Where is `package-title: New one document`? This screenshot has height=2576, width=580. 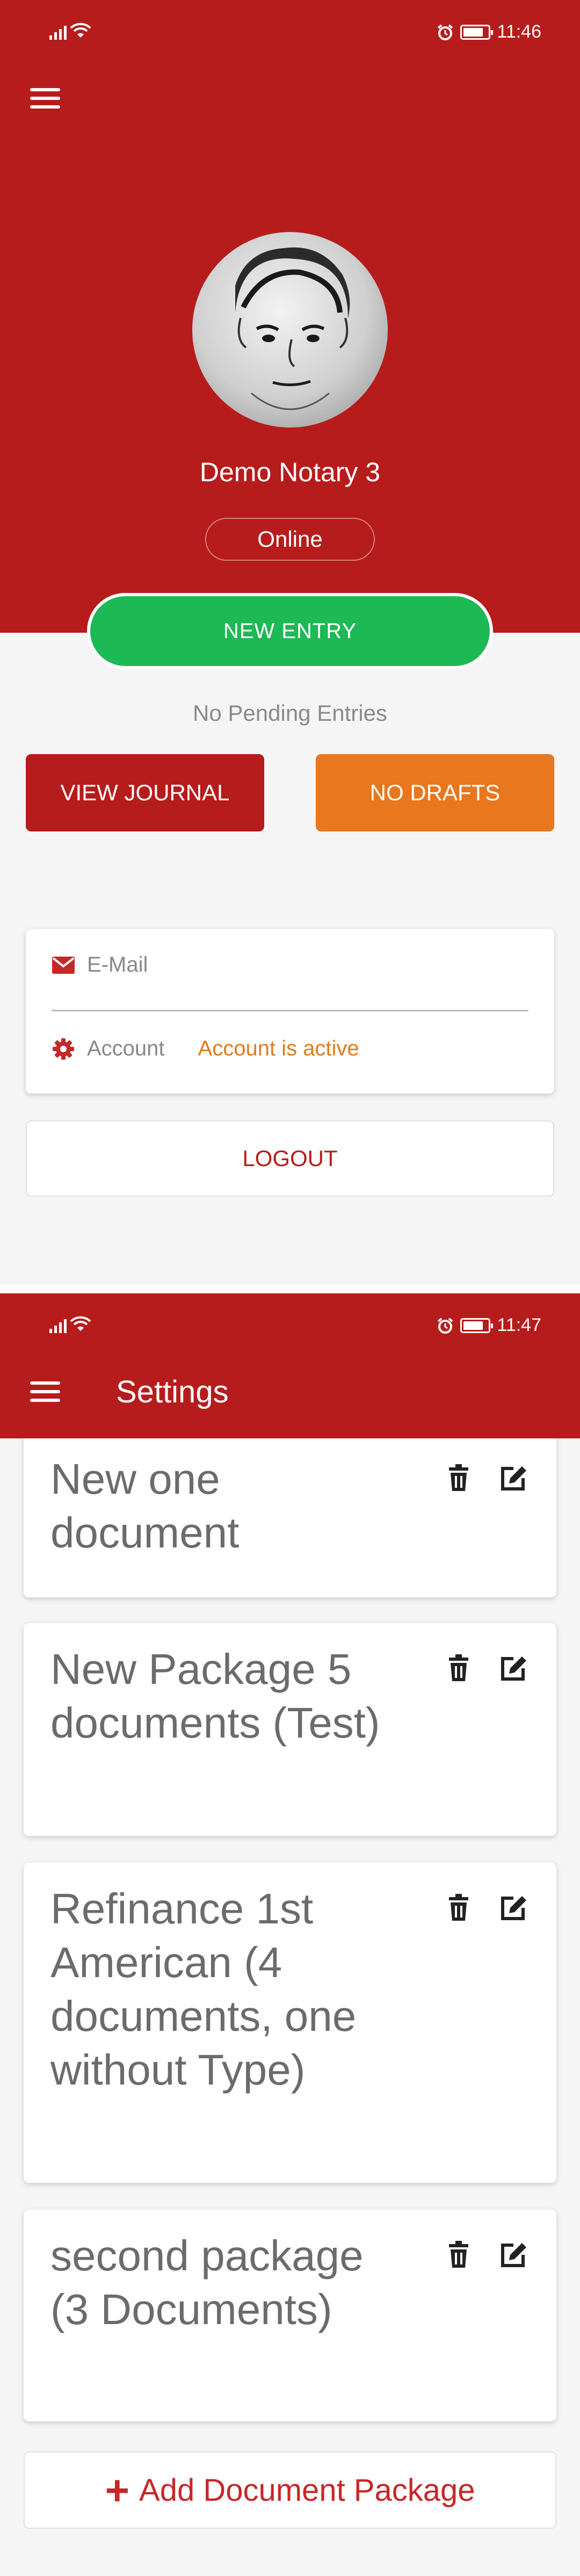 package-title: New one document is located at coordinates (145, 1506).